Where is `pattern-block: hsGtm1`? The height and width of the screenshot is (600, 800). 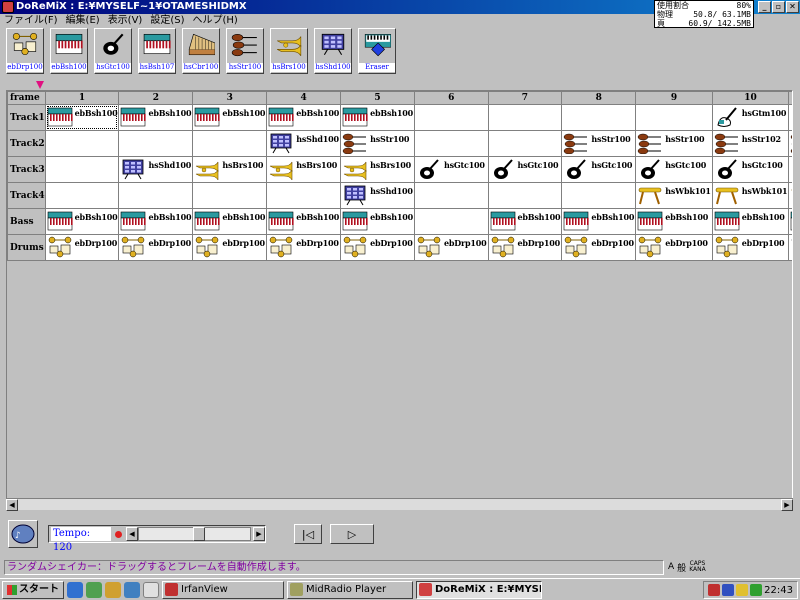
pattern-block: hsGtm1 is located at coordinates (791, 118).